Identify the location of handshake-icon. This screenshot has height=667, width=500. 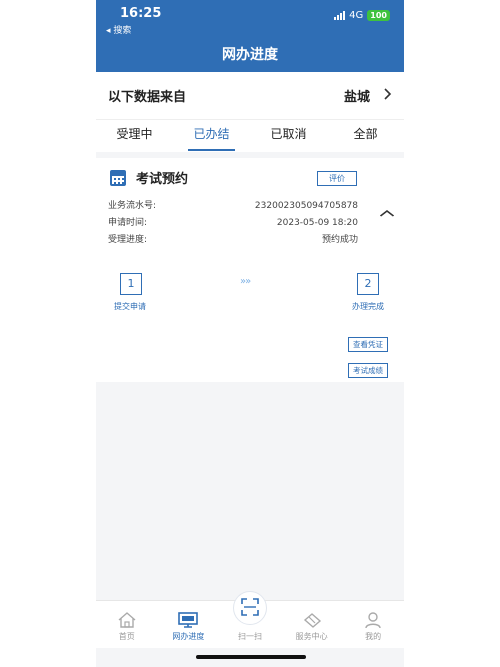
(312, 620).